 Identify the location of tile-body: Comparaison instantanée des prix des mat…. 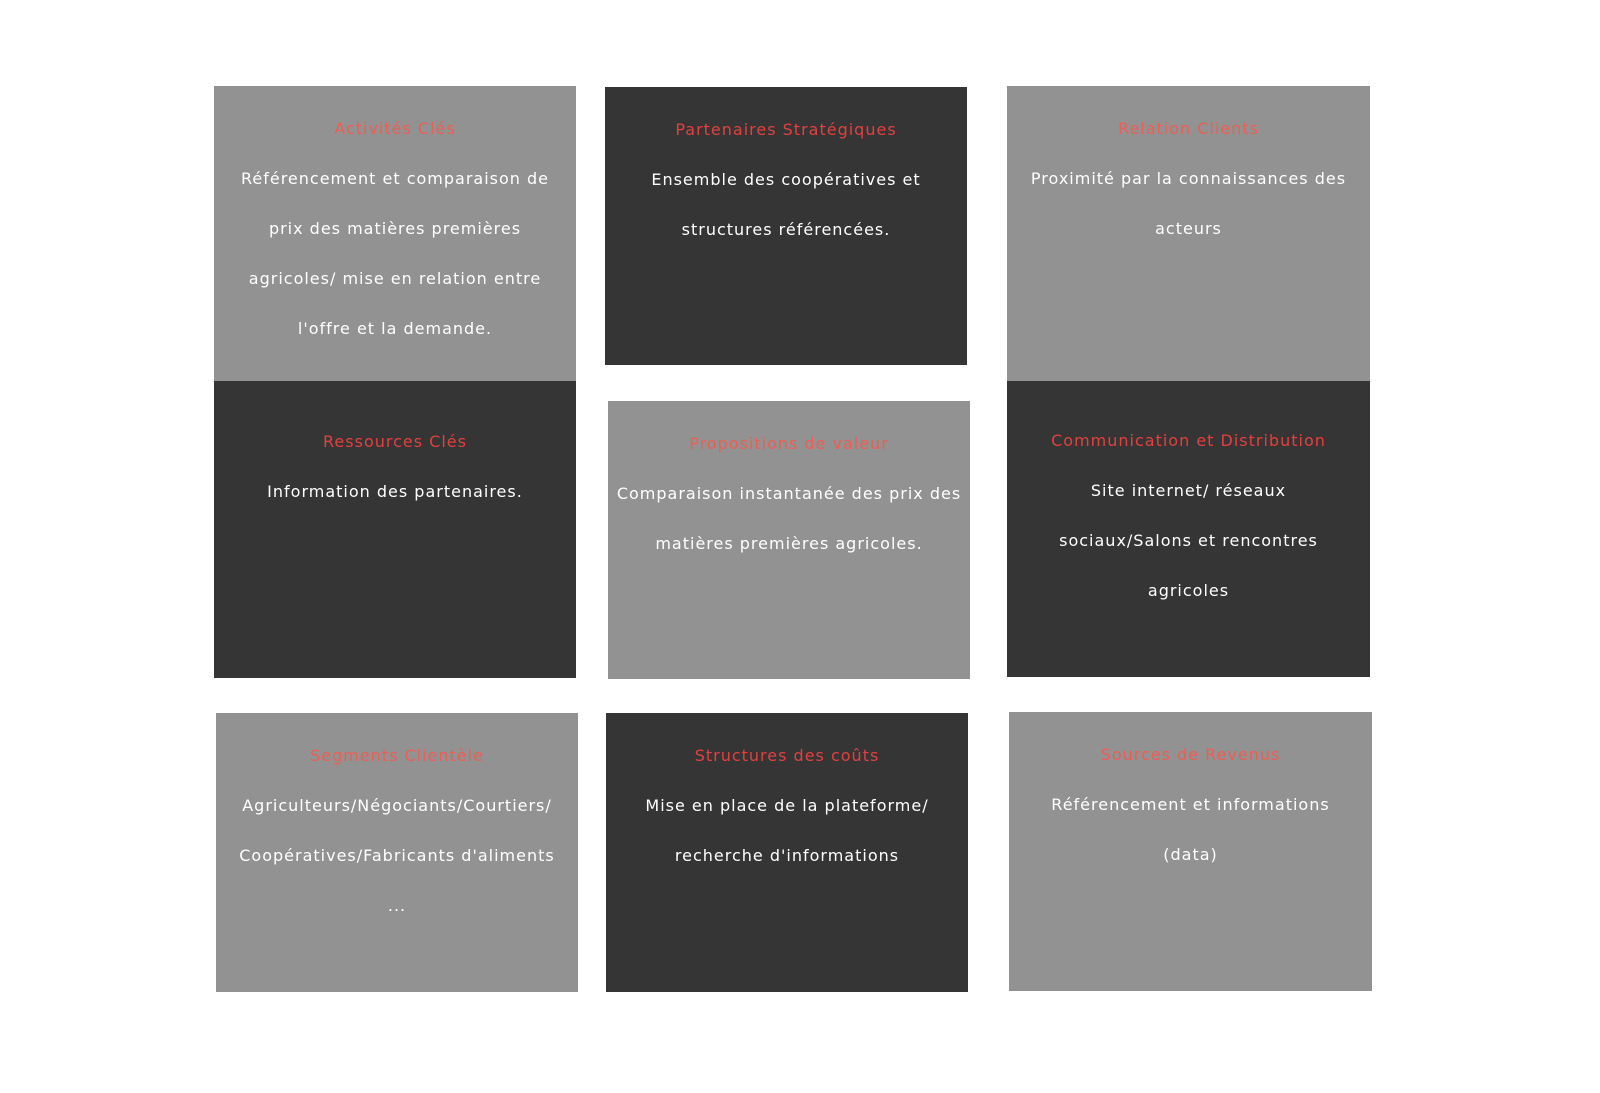
(789, 518).